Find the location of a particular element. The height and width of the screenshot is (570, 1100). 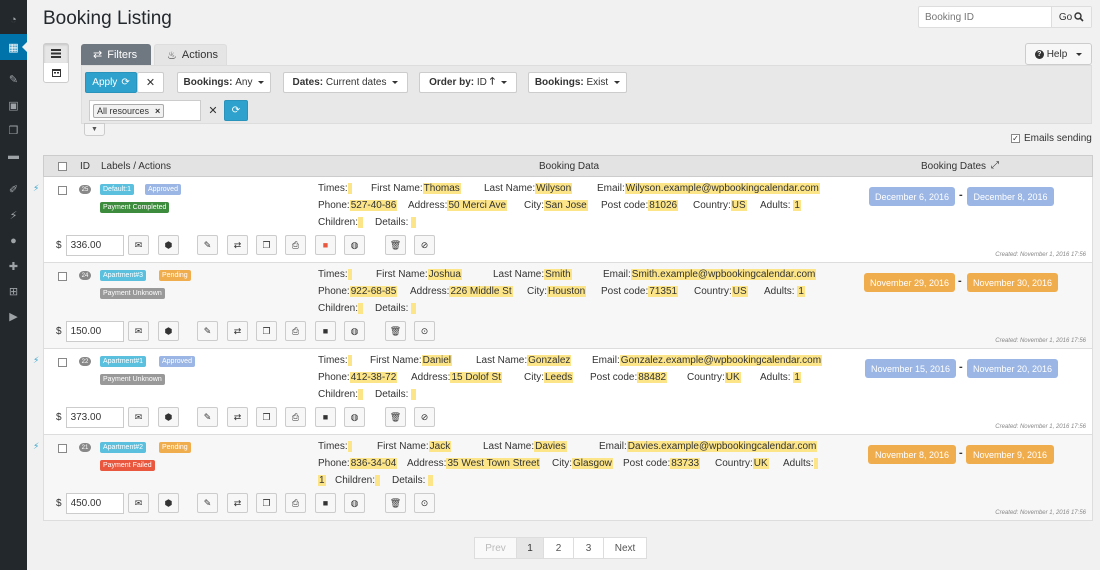

reset-filters-button: ✕ is located at coordinates (150, 82).